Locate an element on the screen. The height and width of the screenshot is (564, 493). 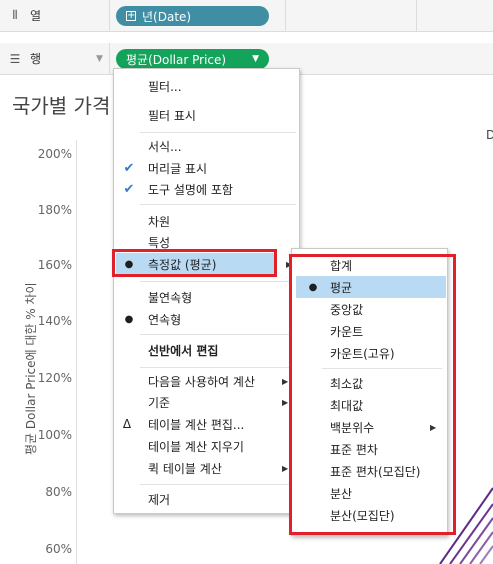
menu-item-clear-table-calc: 테이블 계산 지우기 is located at coordinates (206, 446).